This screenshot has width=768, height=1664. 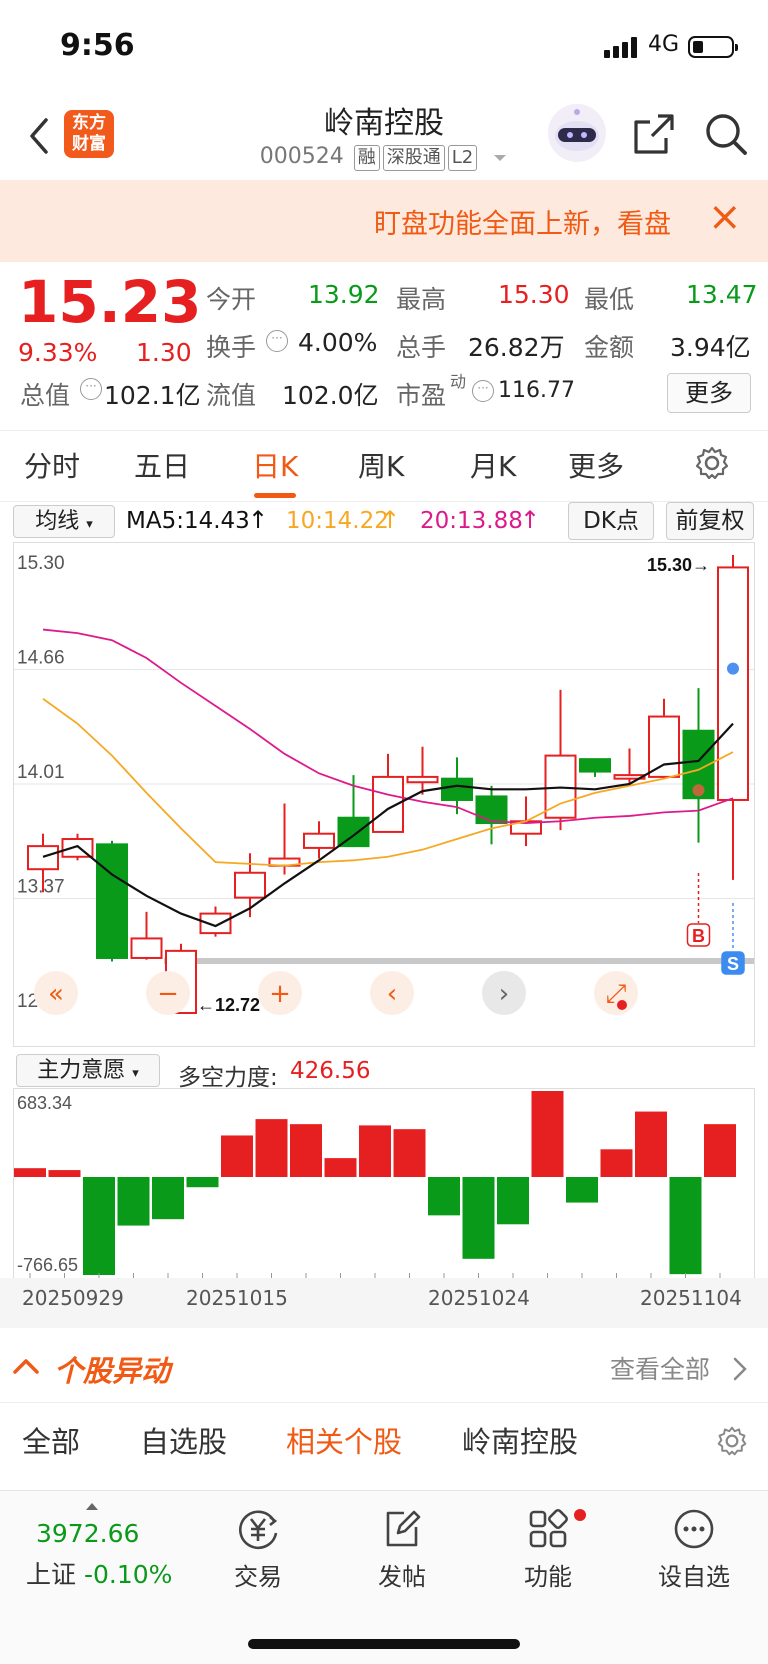 What do you see at coordinates (694, 1577) in the screenshot?
I see `nav-add-watch-label: 设自选` at bounding box center [694, 1577].